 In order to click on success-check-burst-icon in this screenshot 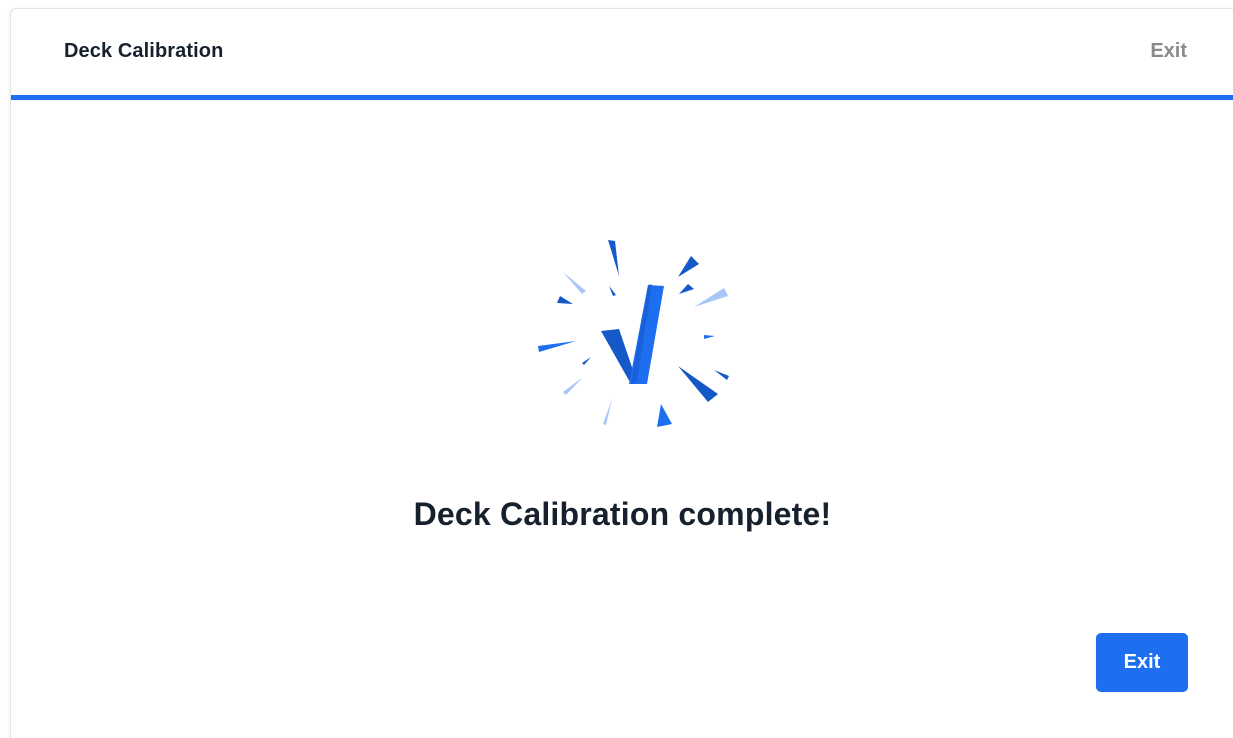, I will do `click(626, 331)`.